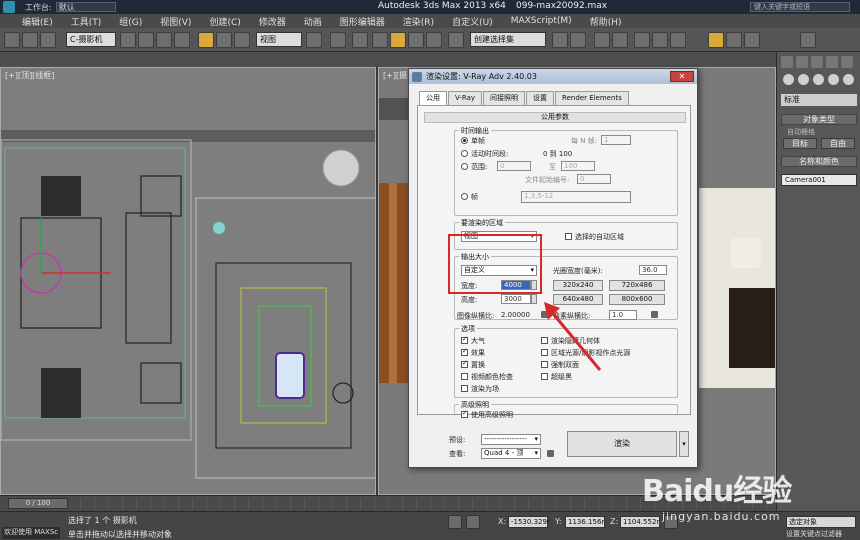  What do you see at coordinates (504, 98) in the screenshot?
I see `tab-indirect-illumination: 间接照明` at bounding box center [504, 98].